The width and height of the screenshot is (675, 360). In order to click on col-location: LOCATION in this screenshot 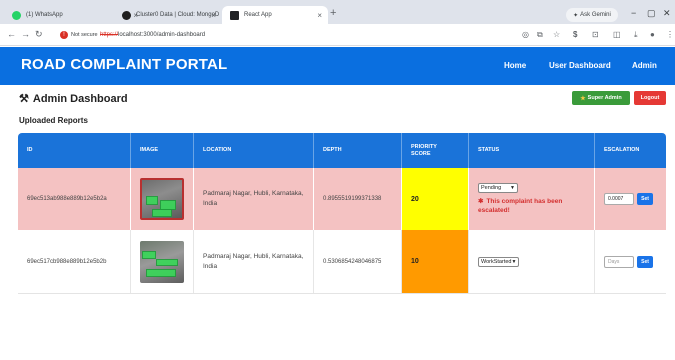, I will do `click(254, 150)`.